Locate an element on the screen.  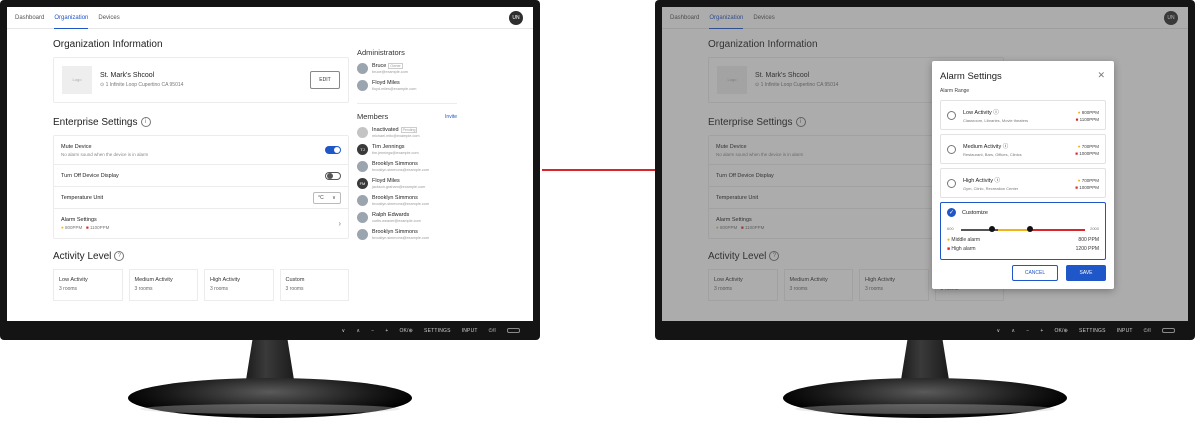
admin-item: Bruce Owner bruce@example.com is located at coordinates (407, 68).